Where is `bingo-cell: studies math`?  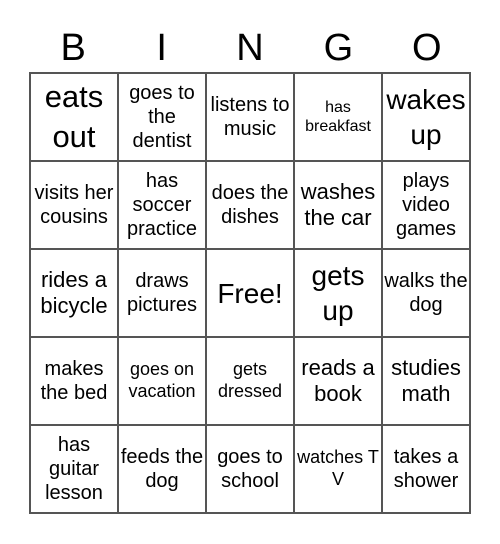
bingo-cell: studies math is located at coordinates (426, 381).